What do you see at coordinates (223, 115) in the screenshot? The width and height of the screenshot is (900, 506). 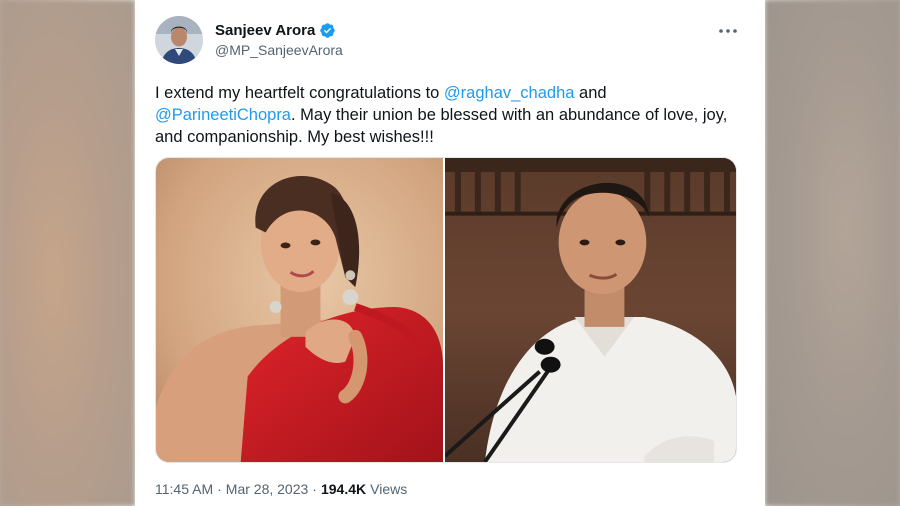 I see `mention-link-parineeti: @ParineetiChopra` at bounding box center [223, 115].